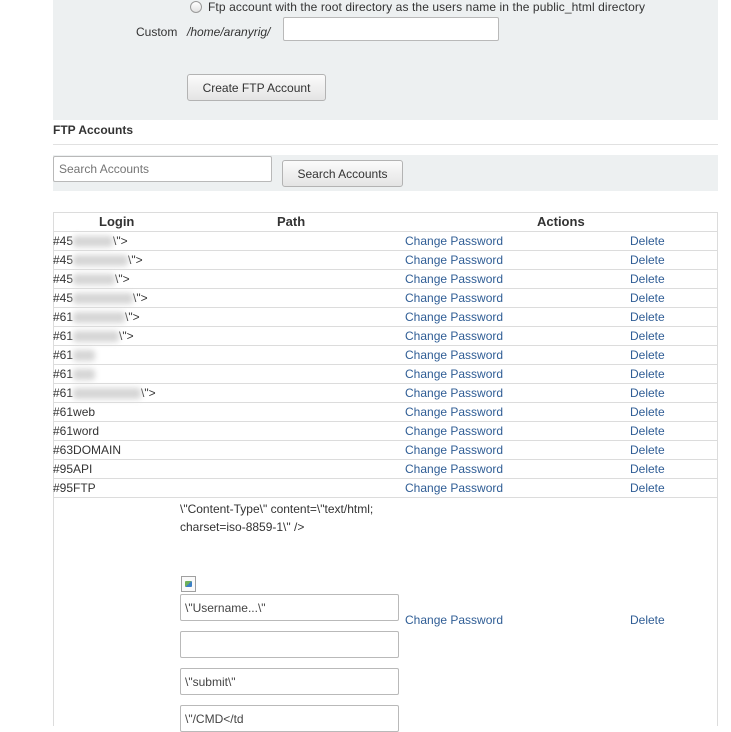 This screenshot has height=732, width=731. I want to click on column-header-login: Login, so click(117, 221).